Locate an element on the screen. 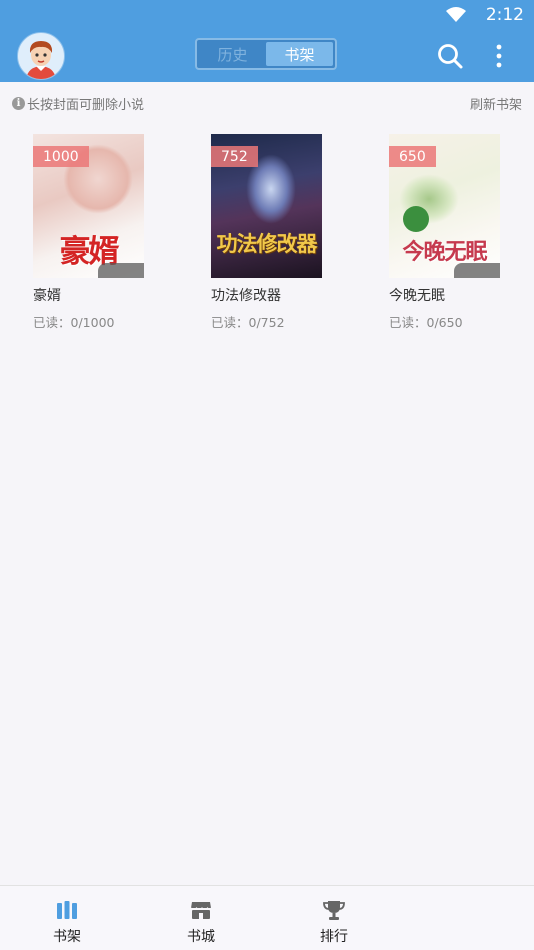  app-bar: 历史 书架 is located at coordinates (267, 56).